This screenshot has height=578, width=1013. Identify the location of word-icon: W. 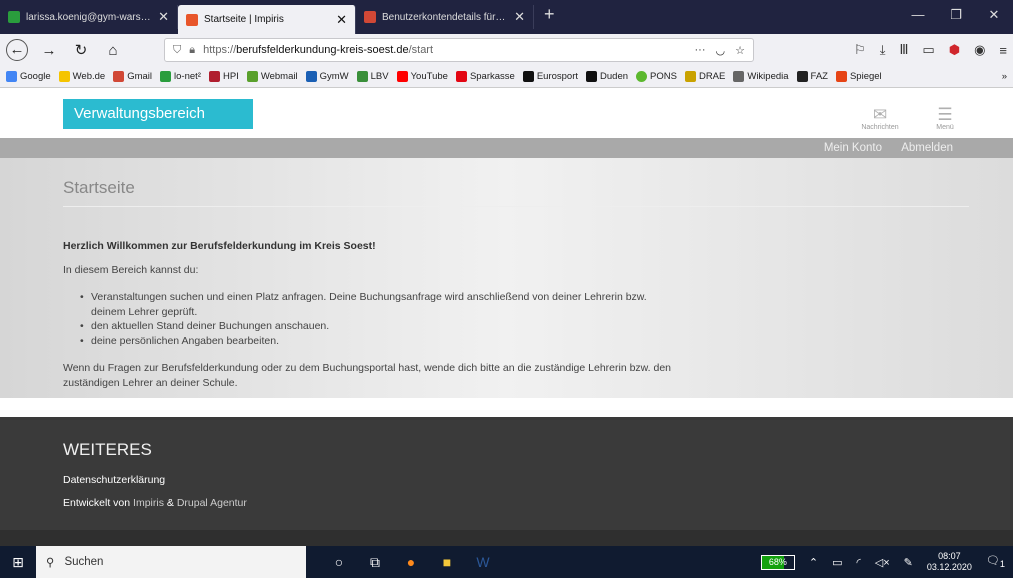
(483, 562).